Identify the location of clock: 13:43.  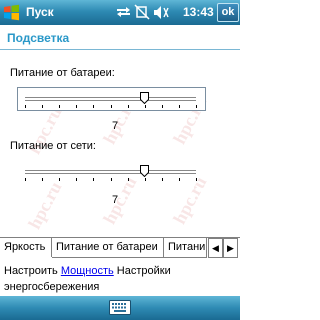
(198, 12).